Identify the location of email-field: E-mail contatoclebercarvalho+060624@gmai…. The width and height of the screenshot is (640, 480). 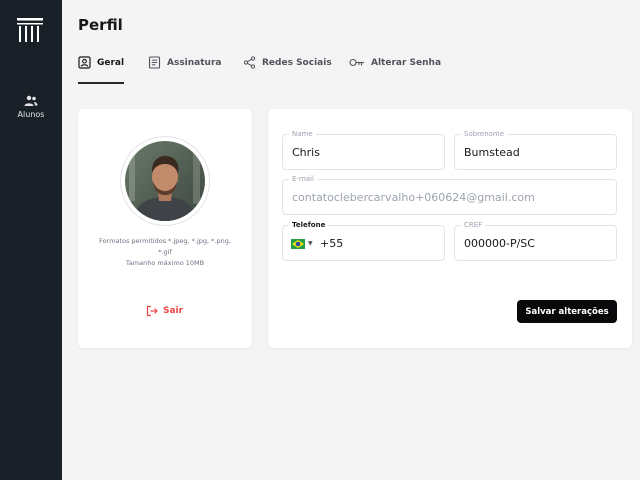
(449, 195).